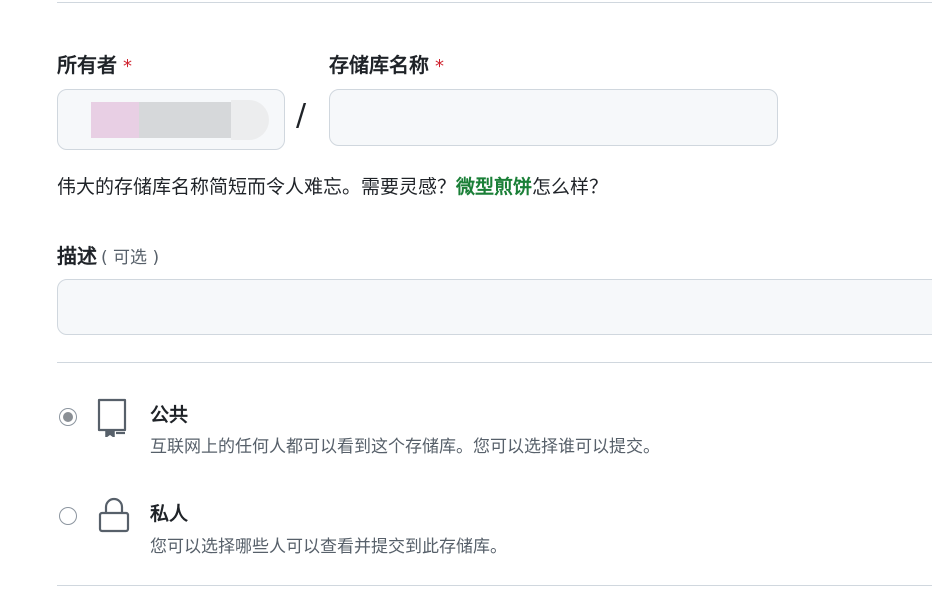 The image size is (932, 592). What do you see at coordinates (553, 117) in the screenshot?
I see `repository-name-input` at bounding box center [553, 117].